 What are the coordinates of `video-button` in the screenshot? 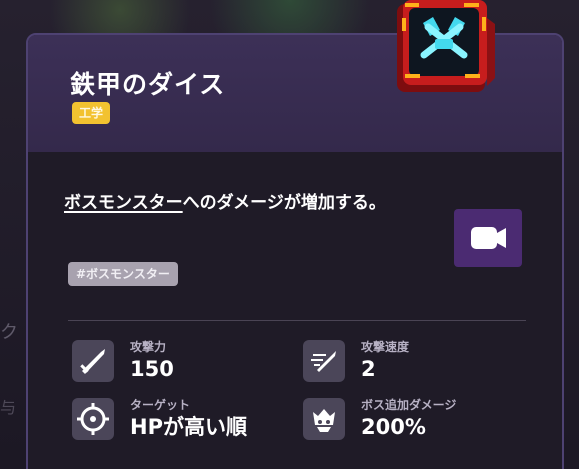 It's located at (488, 238).